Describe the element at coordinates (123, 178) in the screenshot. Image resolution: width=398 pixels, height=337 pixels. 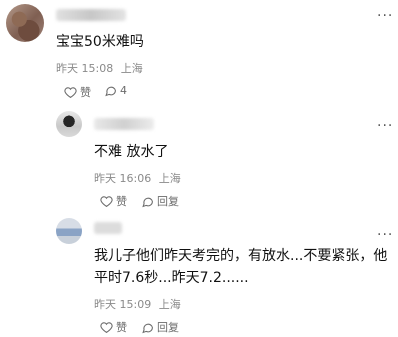
I see `reply-time: 昨天 16:06` at that location.